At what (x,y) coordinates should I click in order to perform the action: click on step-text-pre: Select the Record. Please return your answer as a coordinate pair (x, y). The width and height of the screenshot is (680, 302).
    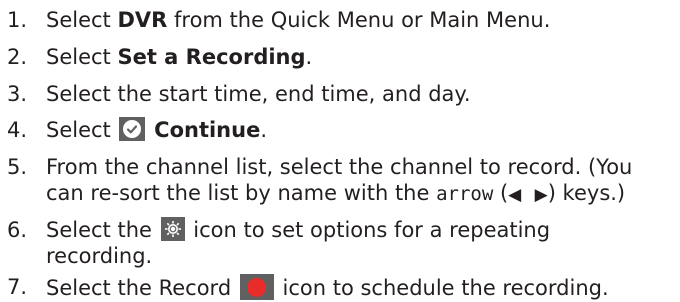
    Looking at the image, I should click on (142, 288).